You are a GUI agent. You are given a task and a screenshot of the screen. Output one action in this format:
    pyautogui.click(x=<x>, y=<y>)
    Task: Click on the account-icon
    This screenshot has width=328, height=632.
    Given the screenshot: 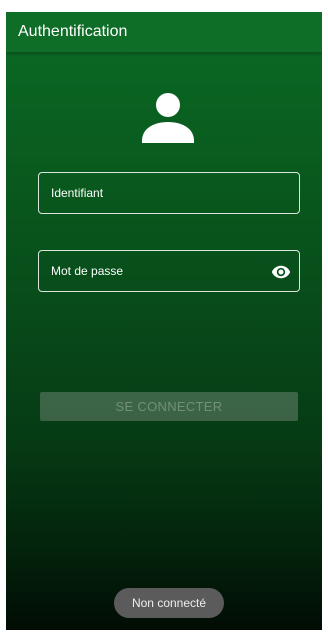 What is the action you would take?
    pyautogui.click(x=168, y=118)
    